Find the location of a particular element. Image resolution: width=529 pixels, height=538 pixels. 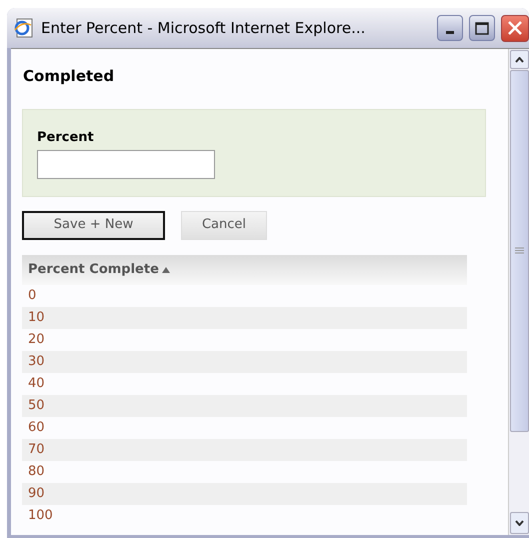

column-header: Percent Complete is located at coordinates (244, 269).